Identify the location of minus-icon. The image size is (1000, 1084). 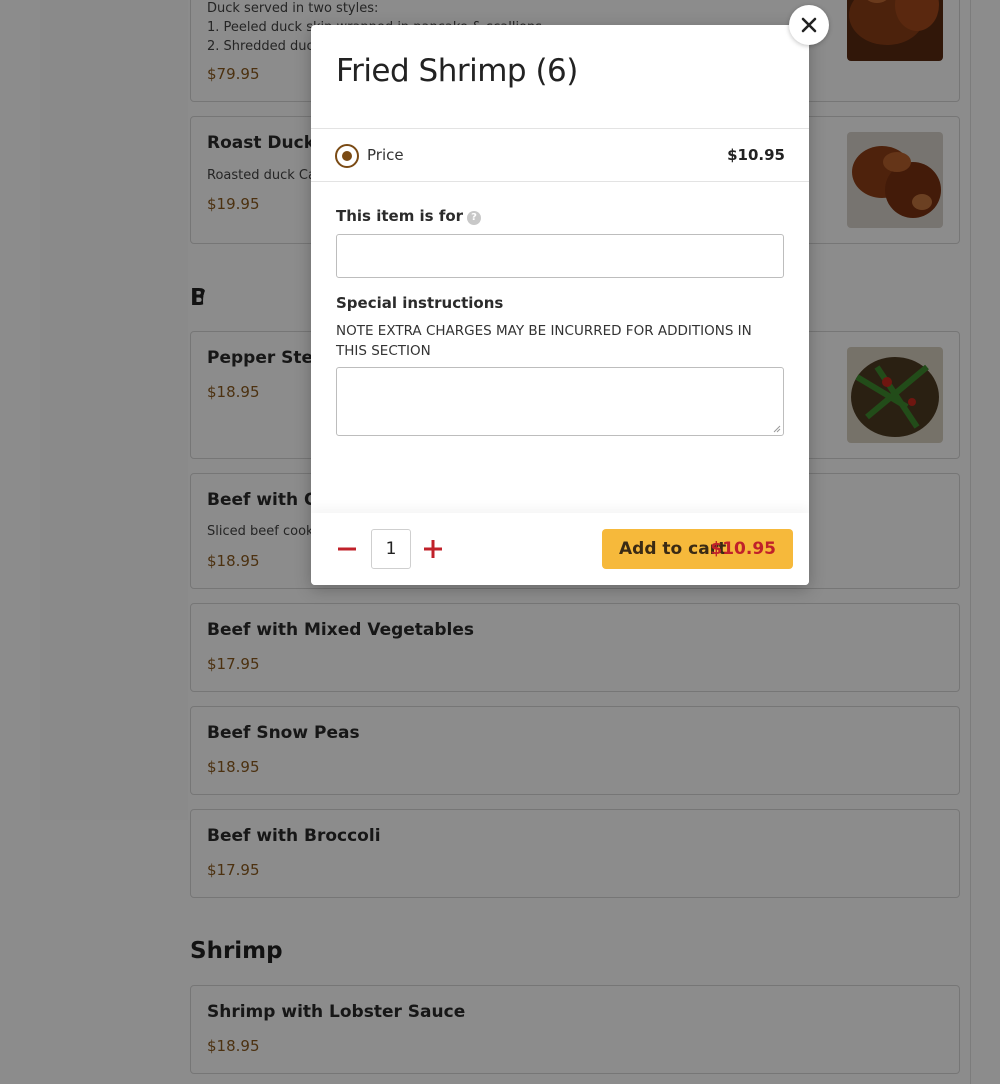
(347, 549).